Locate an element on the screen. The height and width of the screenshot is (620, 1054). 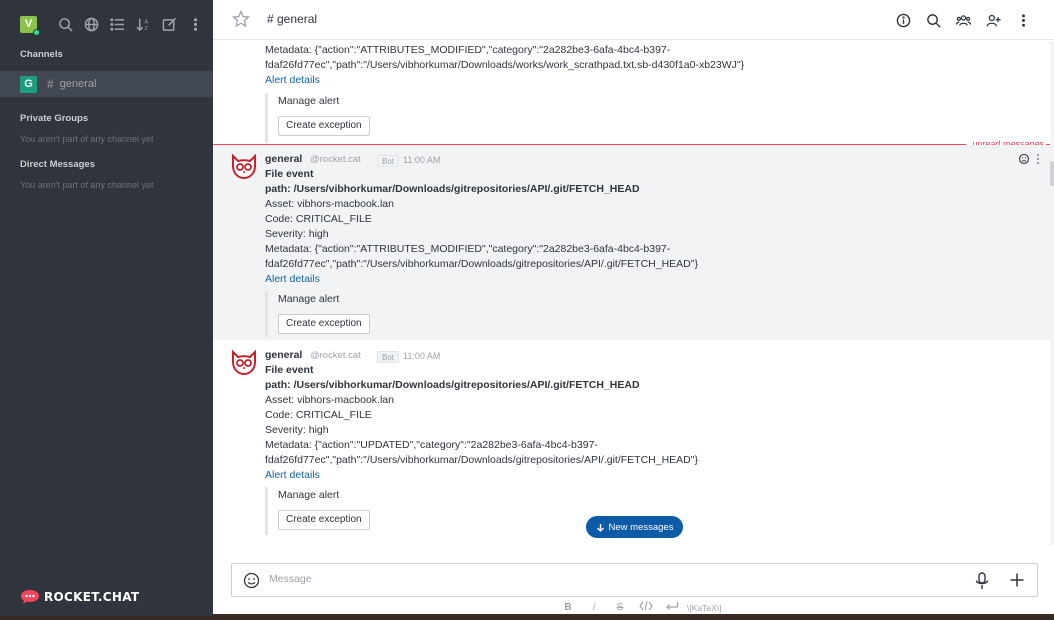
arrow-down-icon is located at coordinates (600, 527).